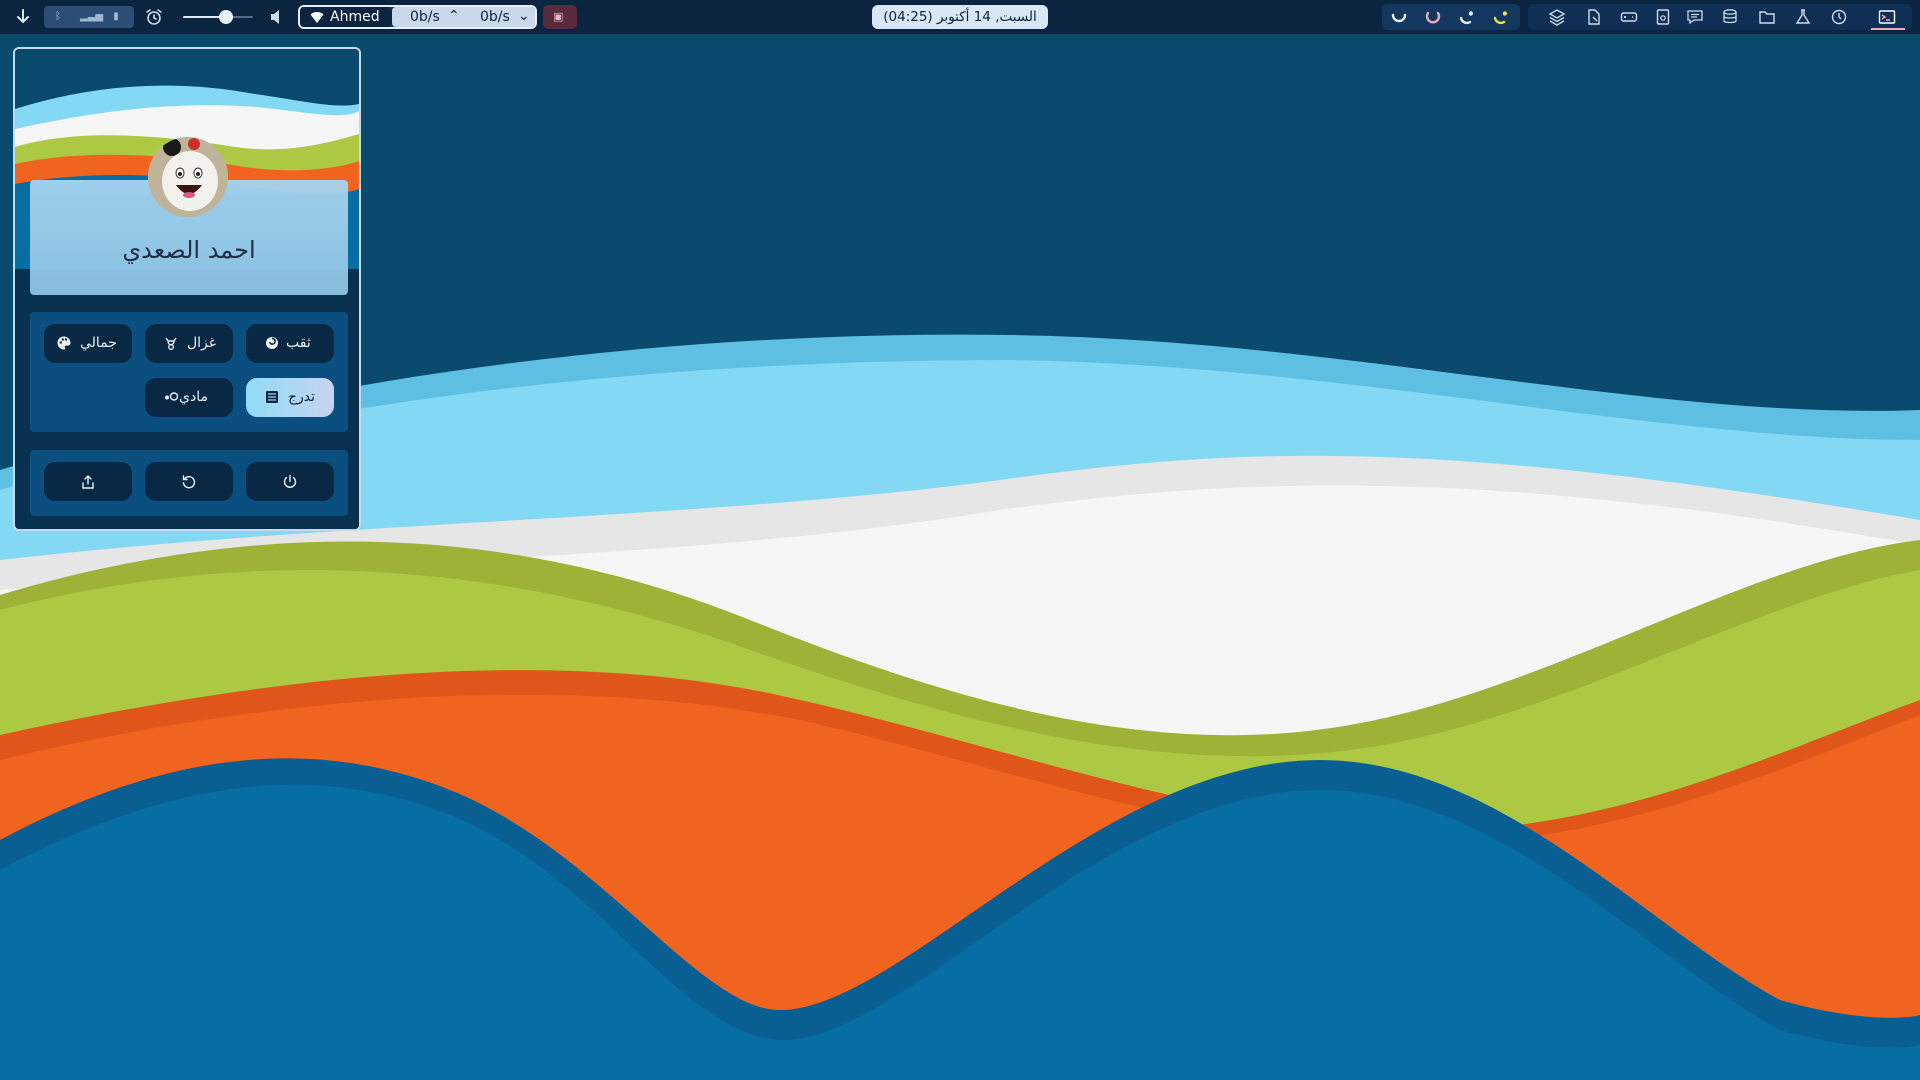 This screenshot has height=1080, width=1920. Describe the element at coordinates (23, 17) in the screenshot. I see `download-arrow-icon` at that location.